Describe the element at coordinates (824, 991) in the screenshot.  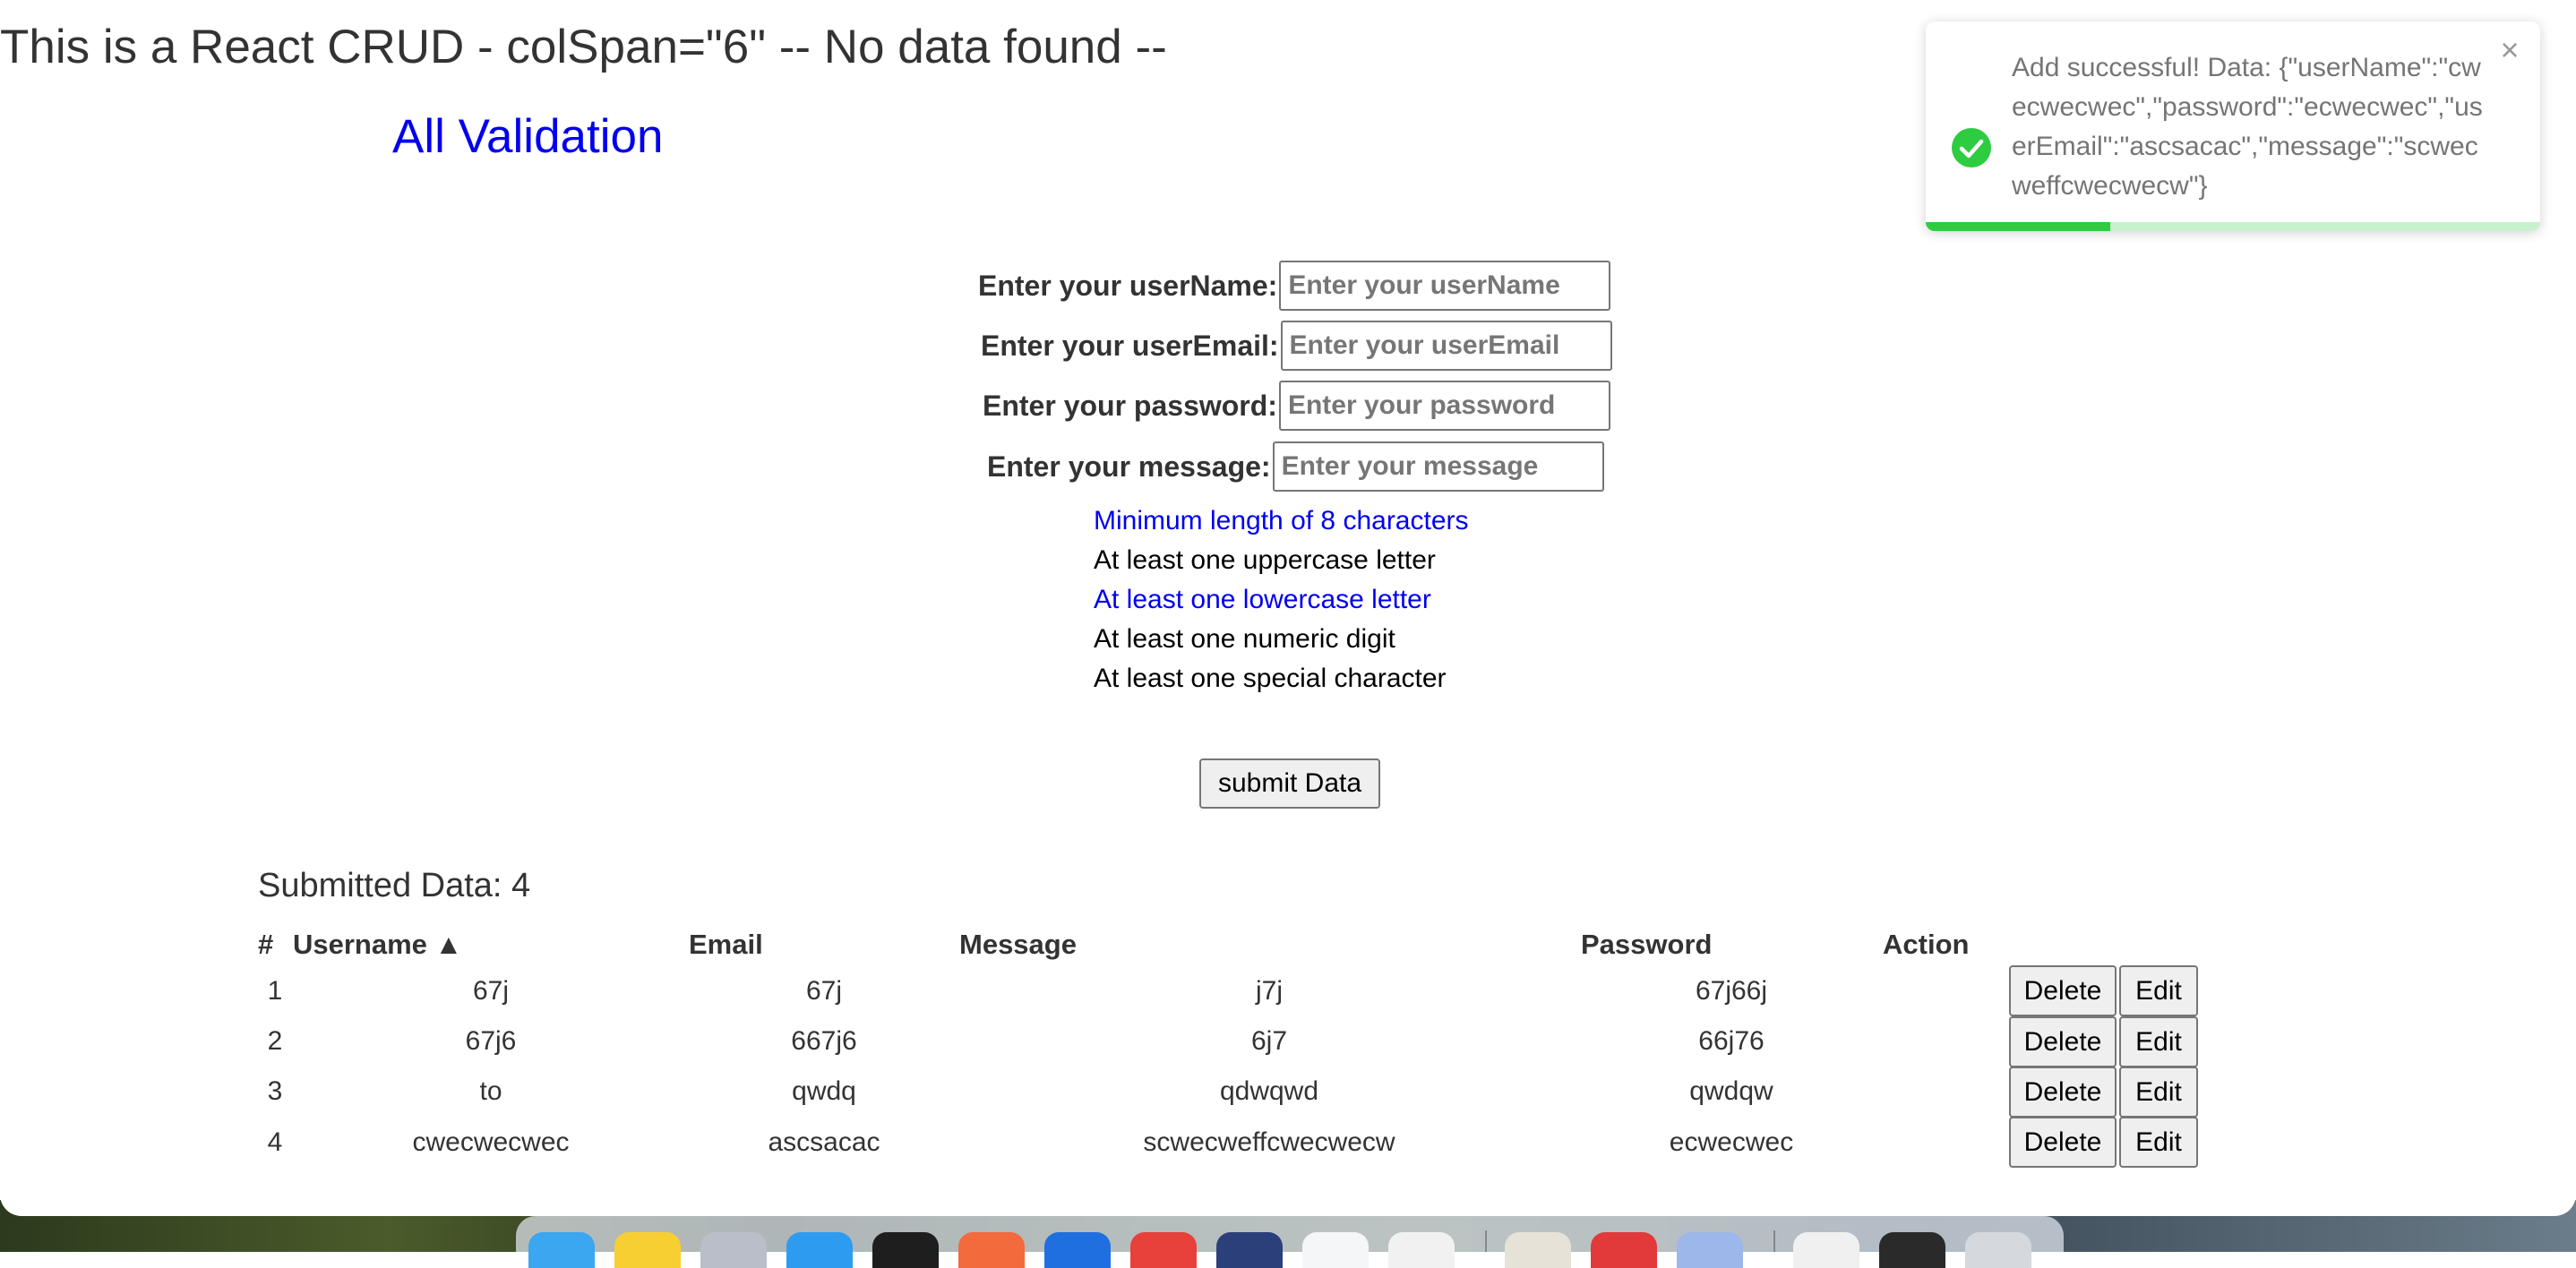
I see `row-email: 67j` at that location.